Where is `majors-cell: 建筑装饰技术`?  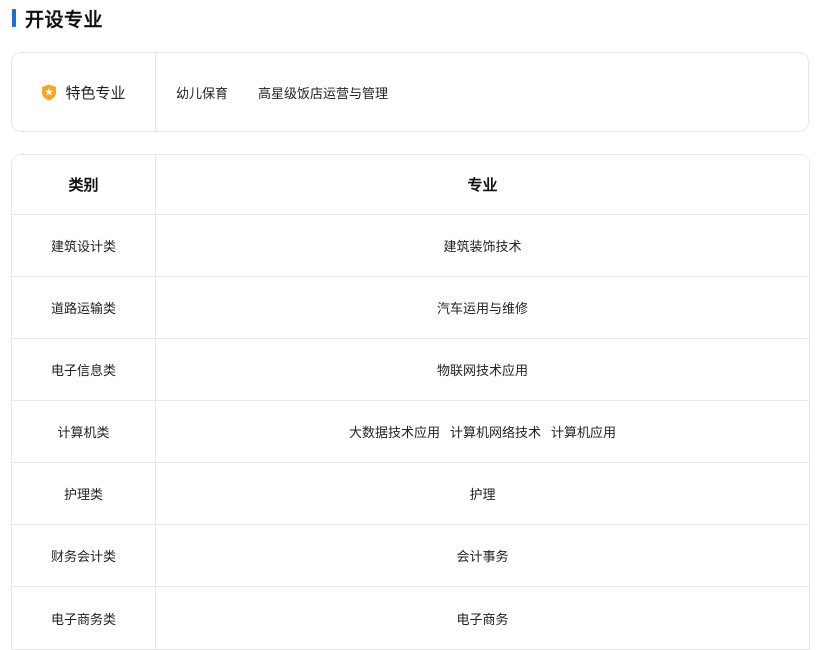
majors-cell: 建筑装饰技术 is located at coordinates (482, 245).